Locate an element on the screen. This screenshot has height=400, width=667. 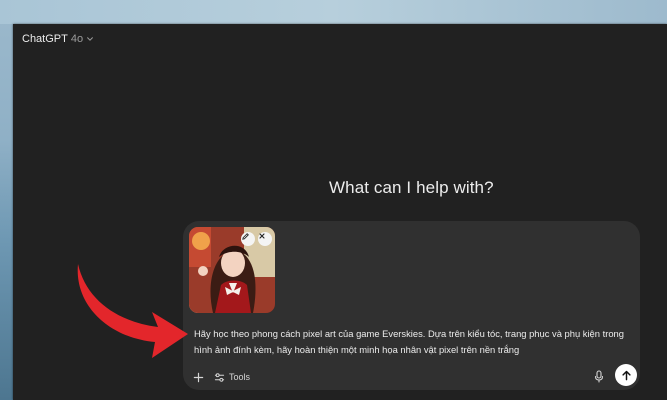
voice-input-button is located at coordinates (599, 379).